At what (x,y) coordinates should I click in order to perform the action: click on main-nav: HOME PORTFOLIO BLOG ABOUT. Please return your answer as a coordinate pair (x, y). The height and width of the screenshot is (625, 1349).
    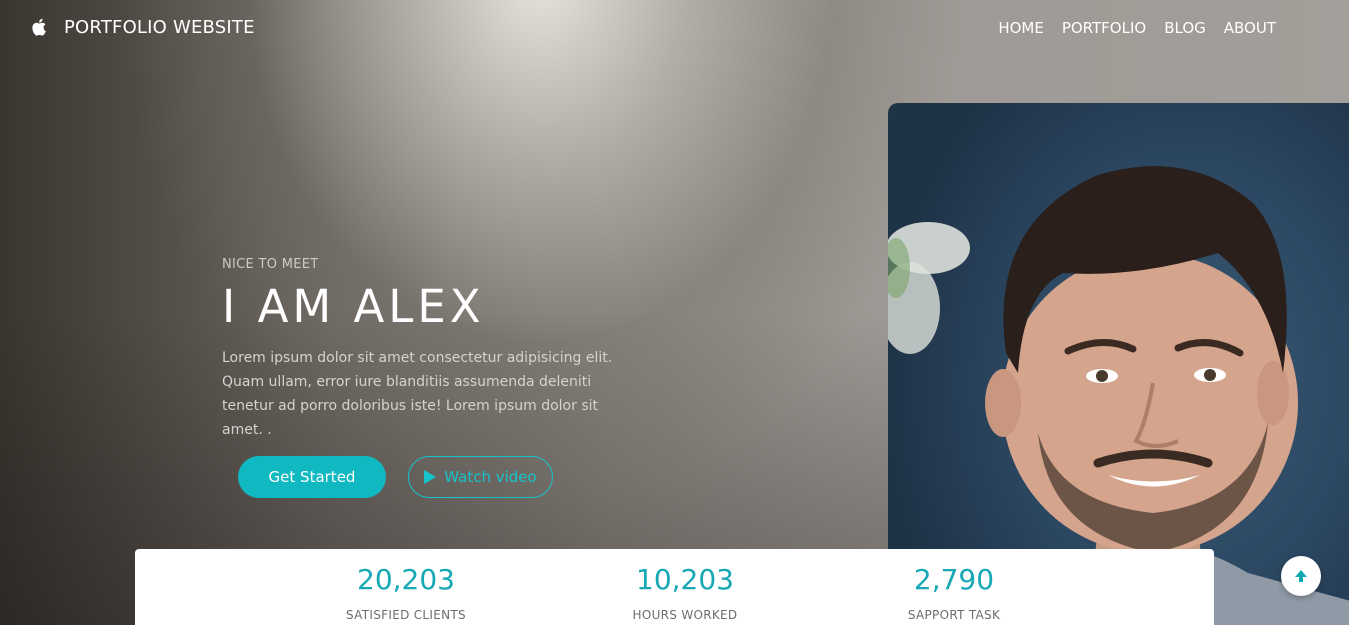
    Looking at the image, I should click on (1137, 28).